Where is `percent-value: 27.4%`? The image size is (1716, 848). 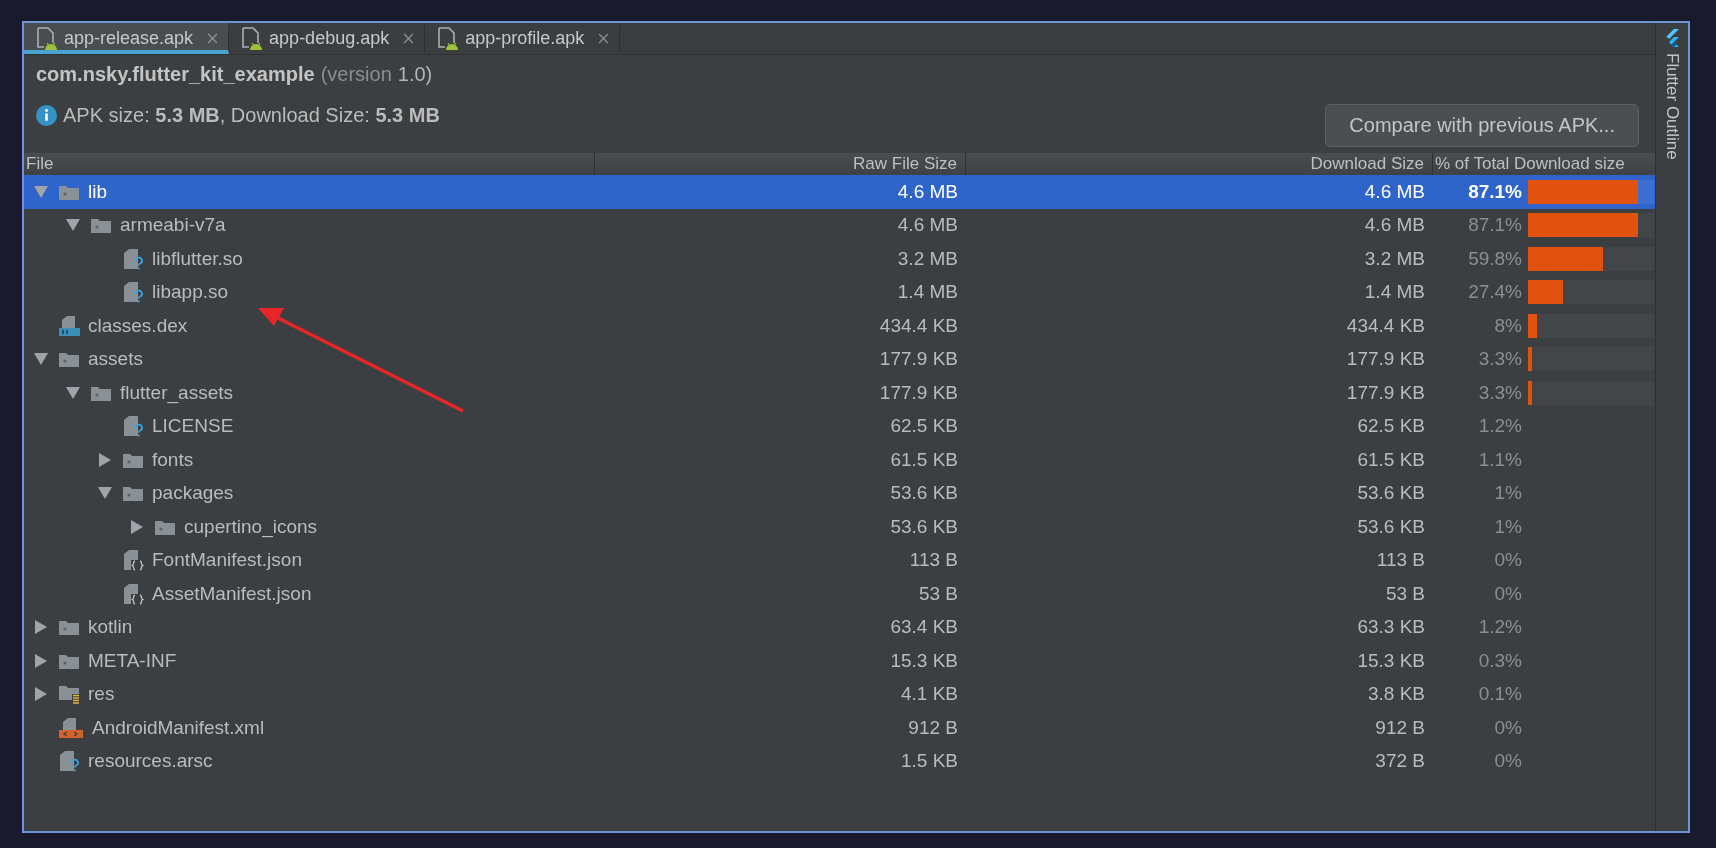 percent-value: 27.4% is located at coordinates (1495, 292).